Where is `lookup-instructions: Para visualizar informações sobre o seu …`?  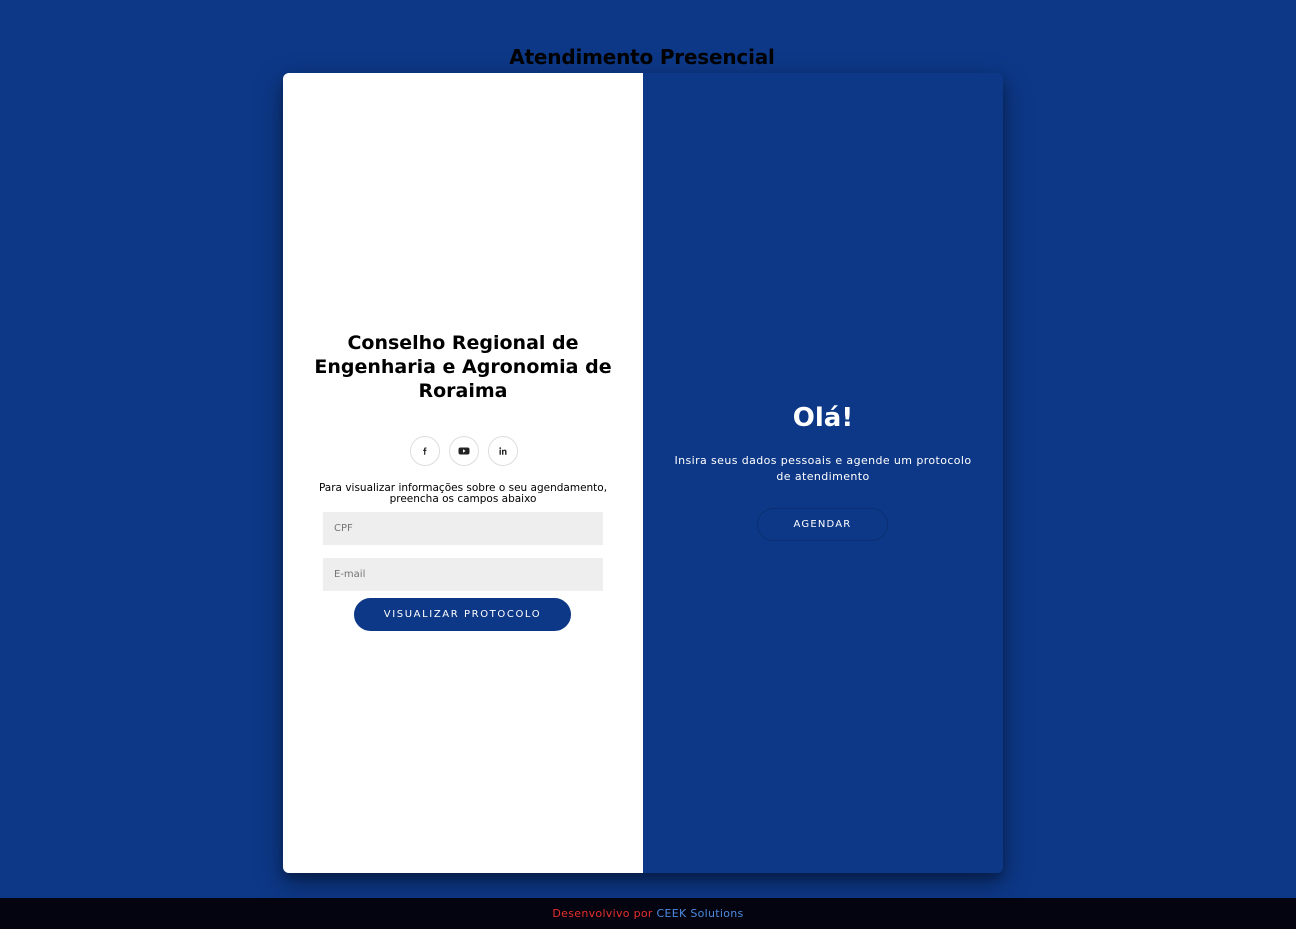 lookup-instructions: Para visualizar informações sobre o seu … is located at coordinates (463, 493).